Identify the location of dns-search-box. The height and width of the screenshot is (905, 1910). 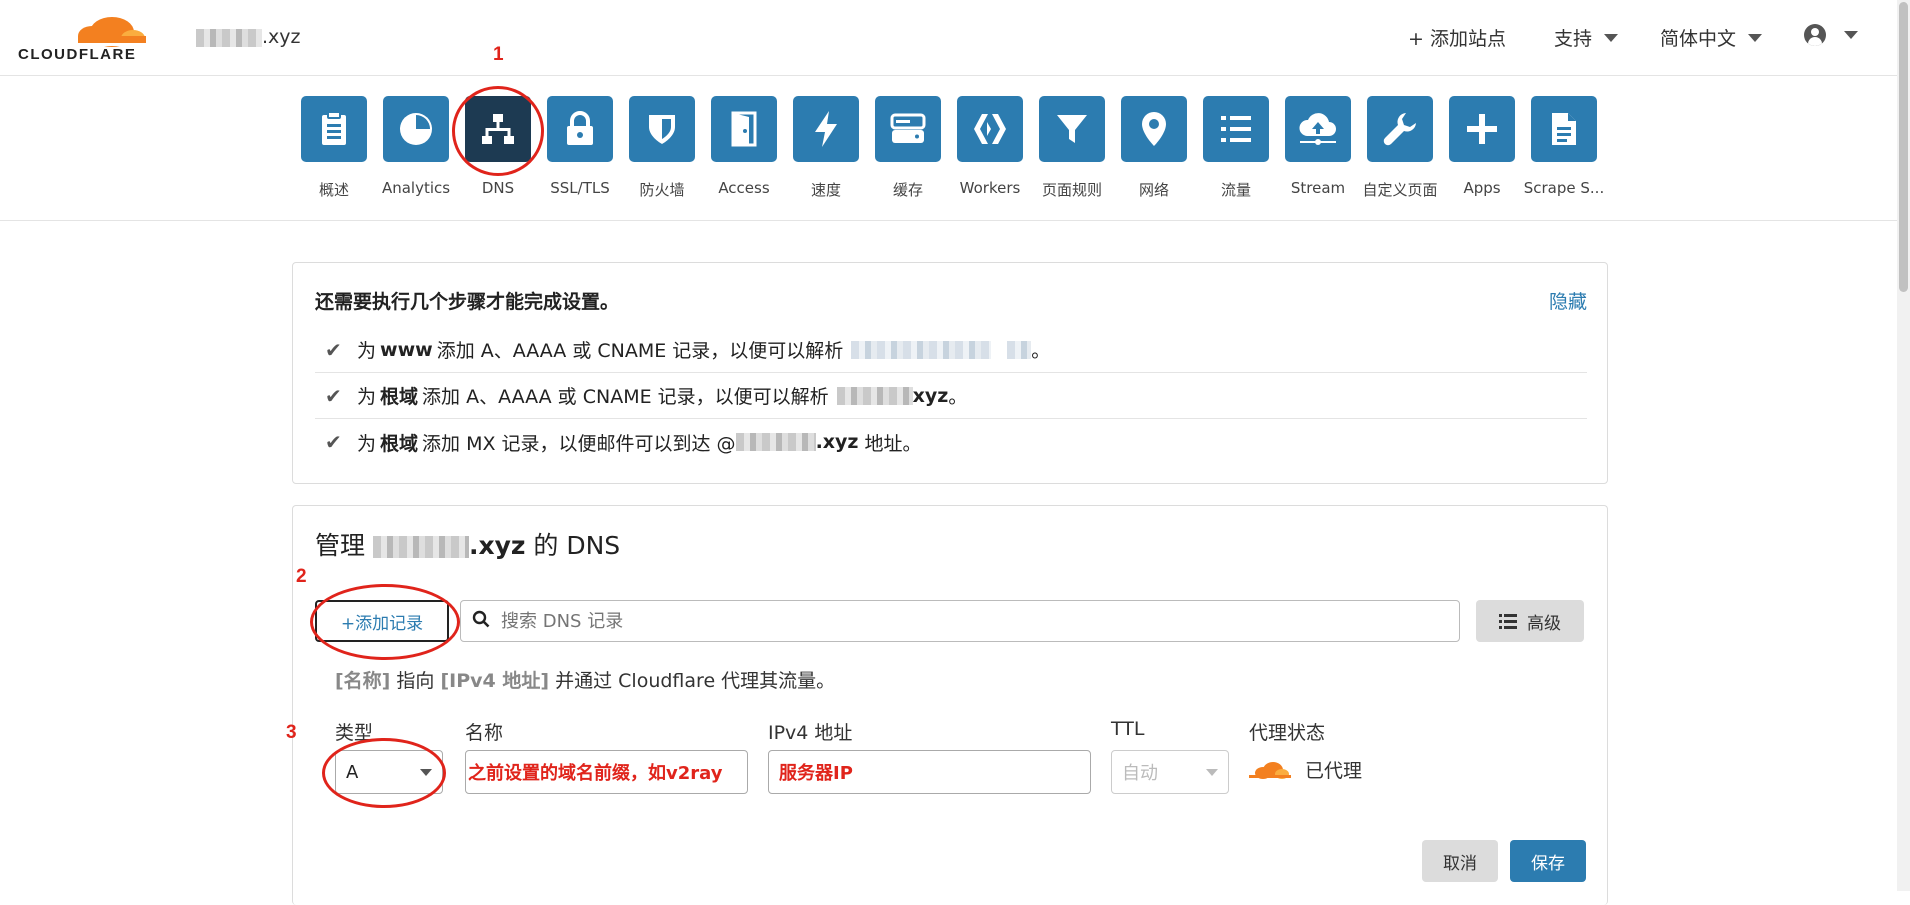
(960, 621).